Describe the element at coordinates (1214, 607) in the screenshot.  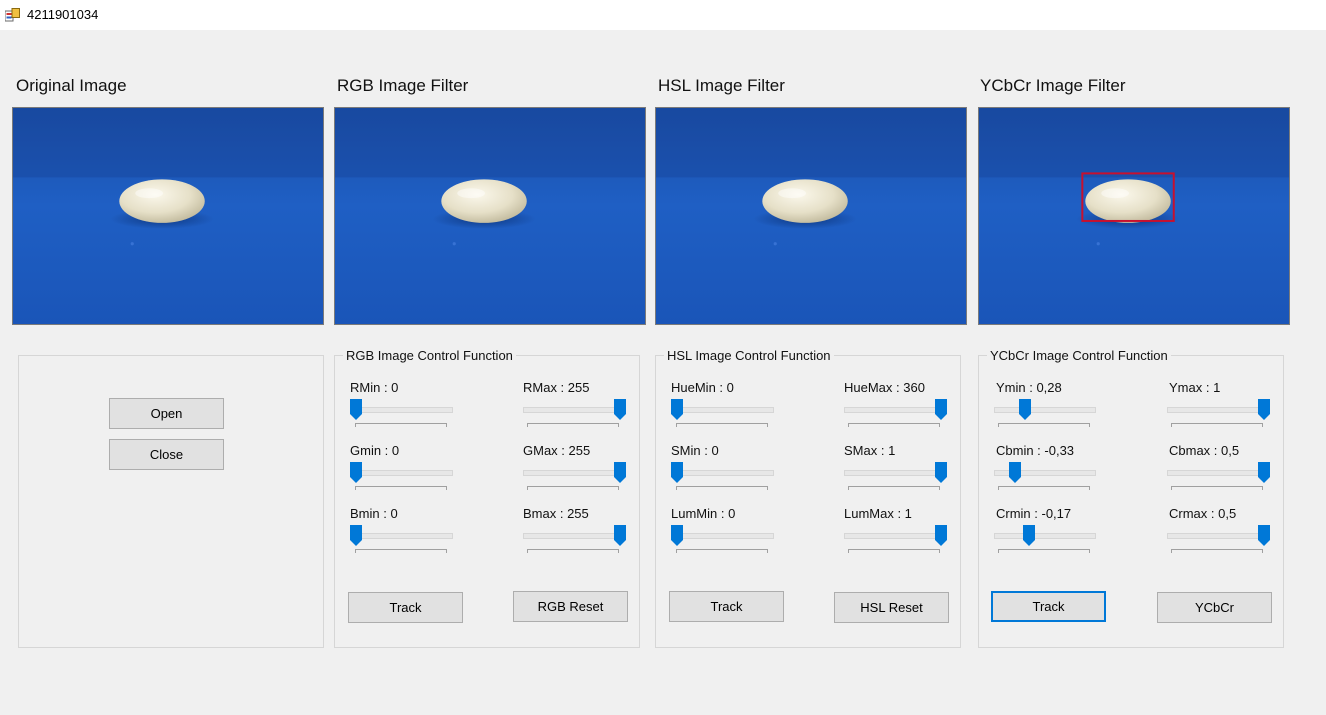
I see `ycbcr-button: YCbCr` at that location.